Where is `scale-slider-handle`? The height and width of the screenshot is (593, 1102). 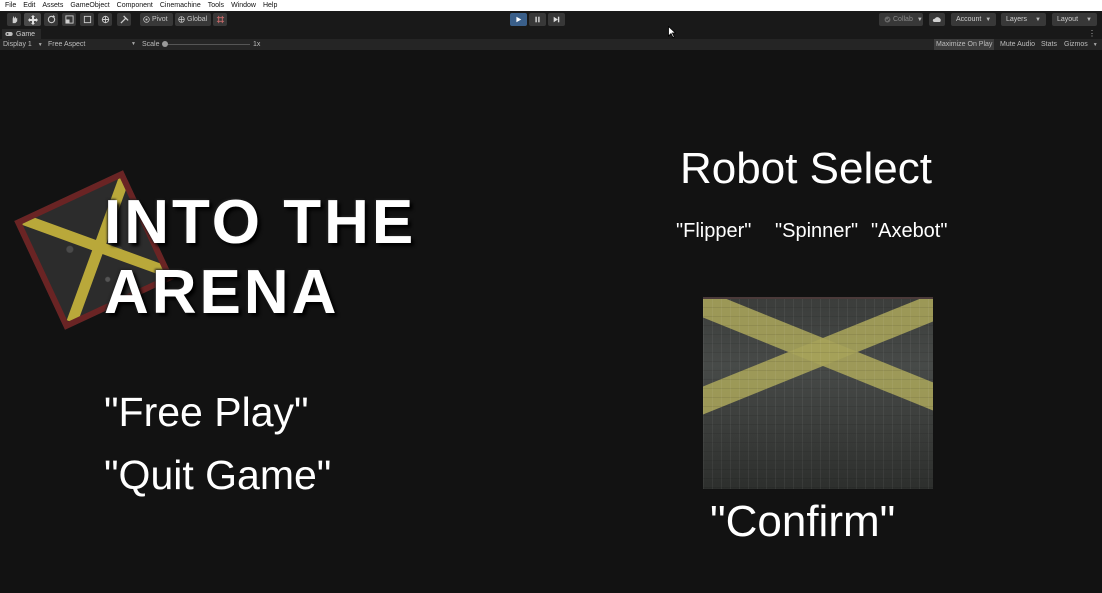
scale-slider-handle is located at coordinates (165, 44).